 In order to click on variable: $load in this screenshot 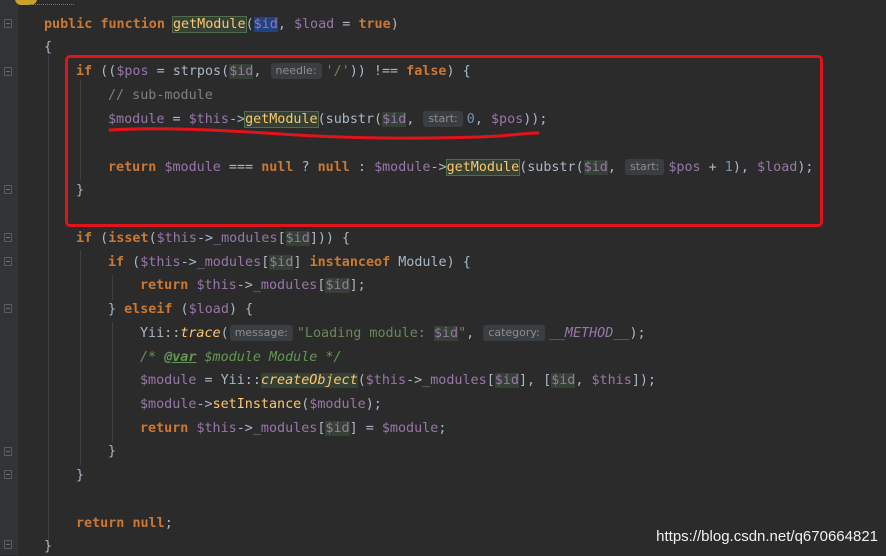, I will do `click(314, 24)`.